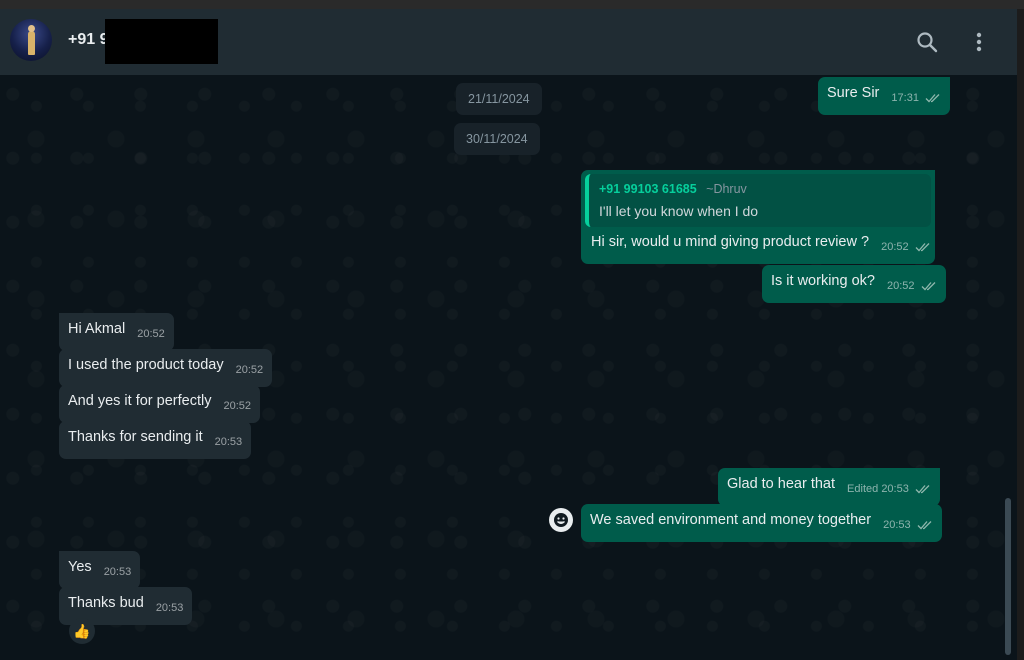 This screenshot has height=660, width=1024. Describe the element at coordinates (499, 99) in the screenshot. I see `date-divider: 21/11/2024` at that location.